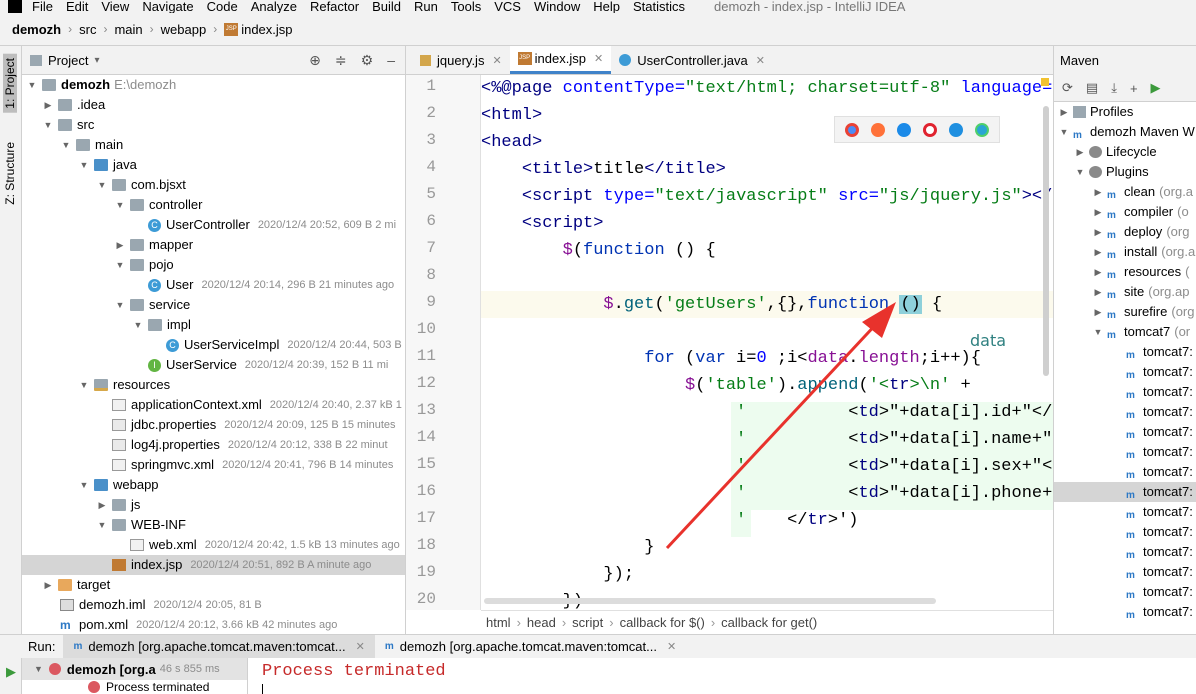  I want to click on structure-crumb: callback for get(), so click(769, 622).